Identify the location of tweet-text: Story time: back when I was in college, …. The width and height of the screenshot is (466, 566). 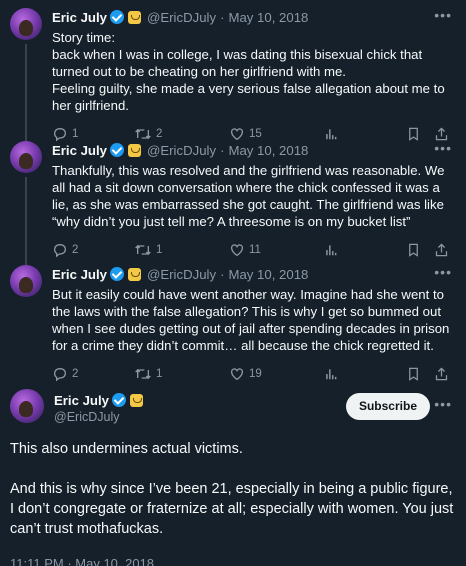
(248, 71).